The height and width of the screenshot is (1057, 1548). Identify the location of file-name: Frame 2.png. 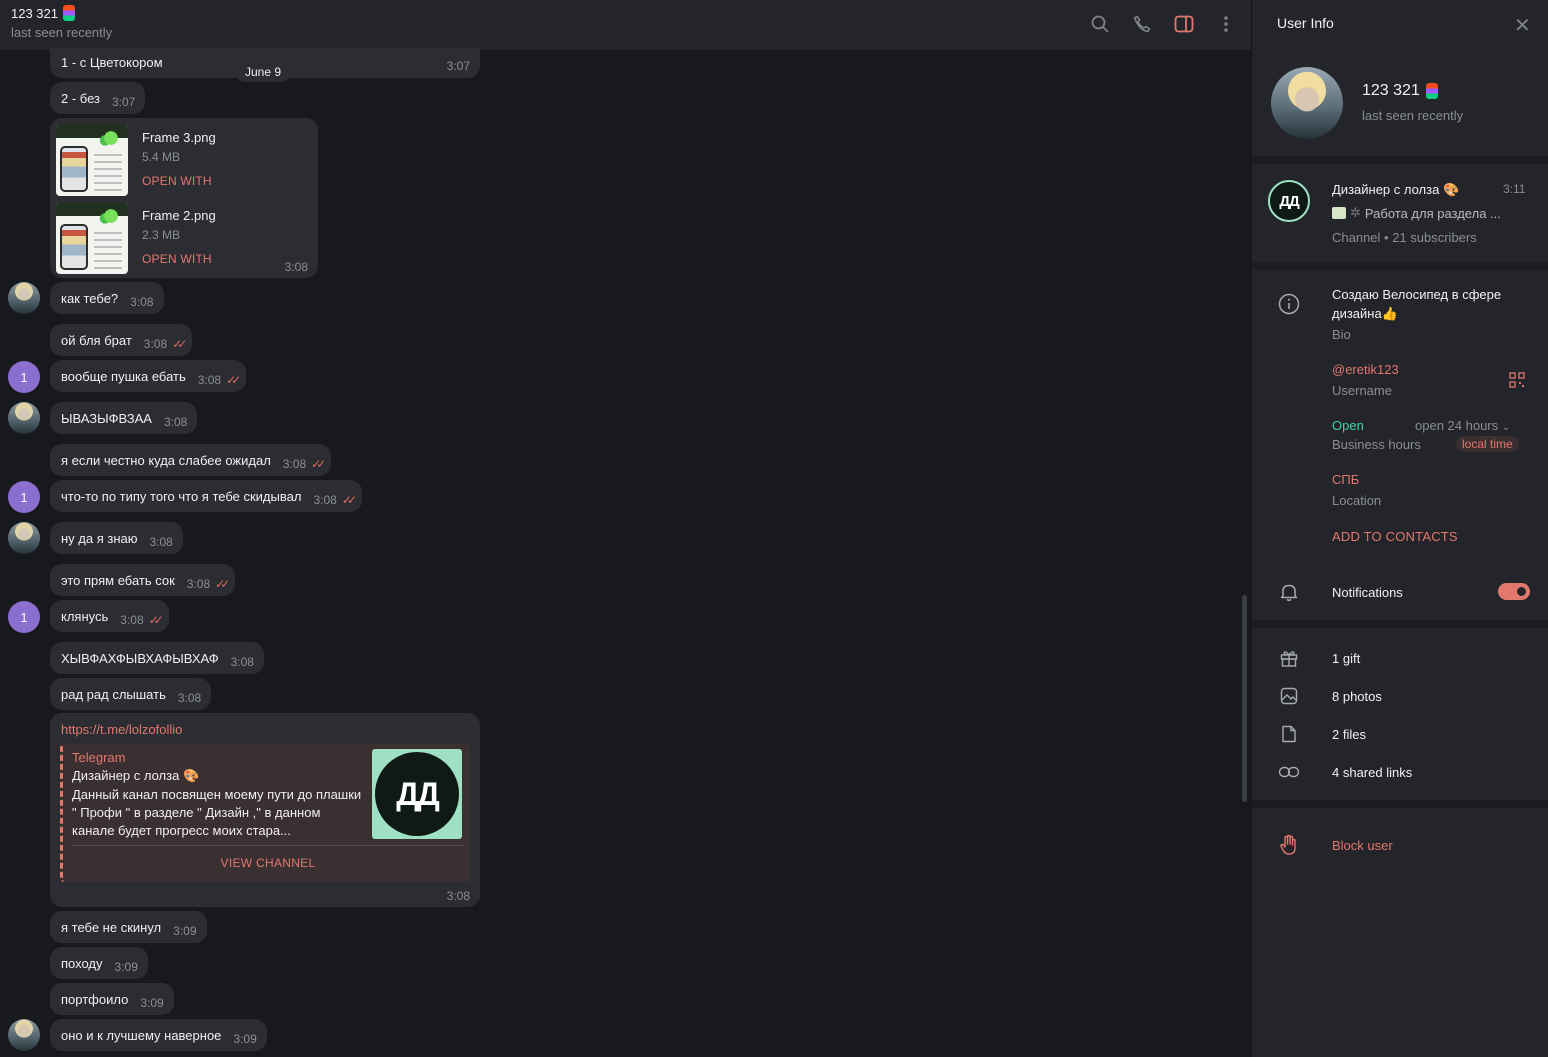
(179, 215).